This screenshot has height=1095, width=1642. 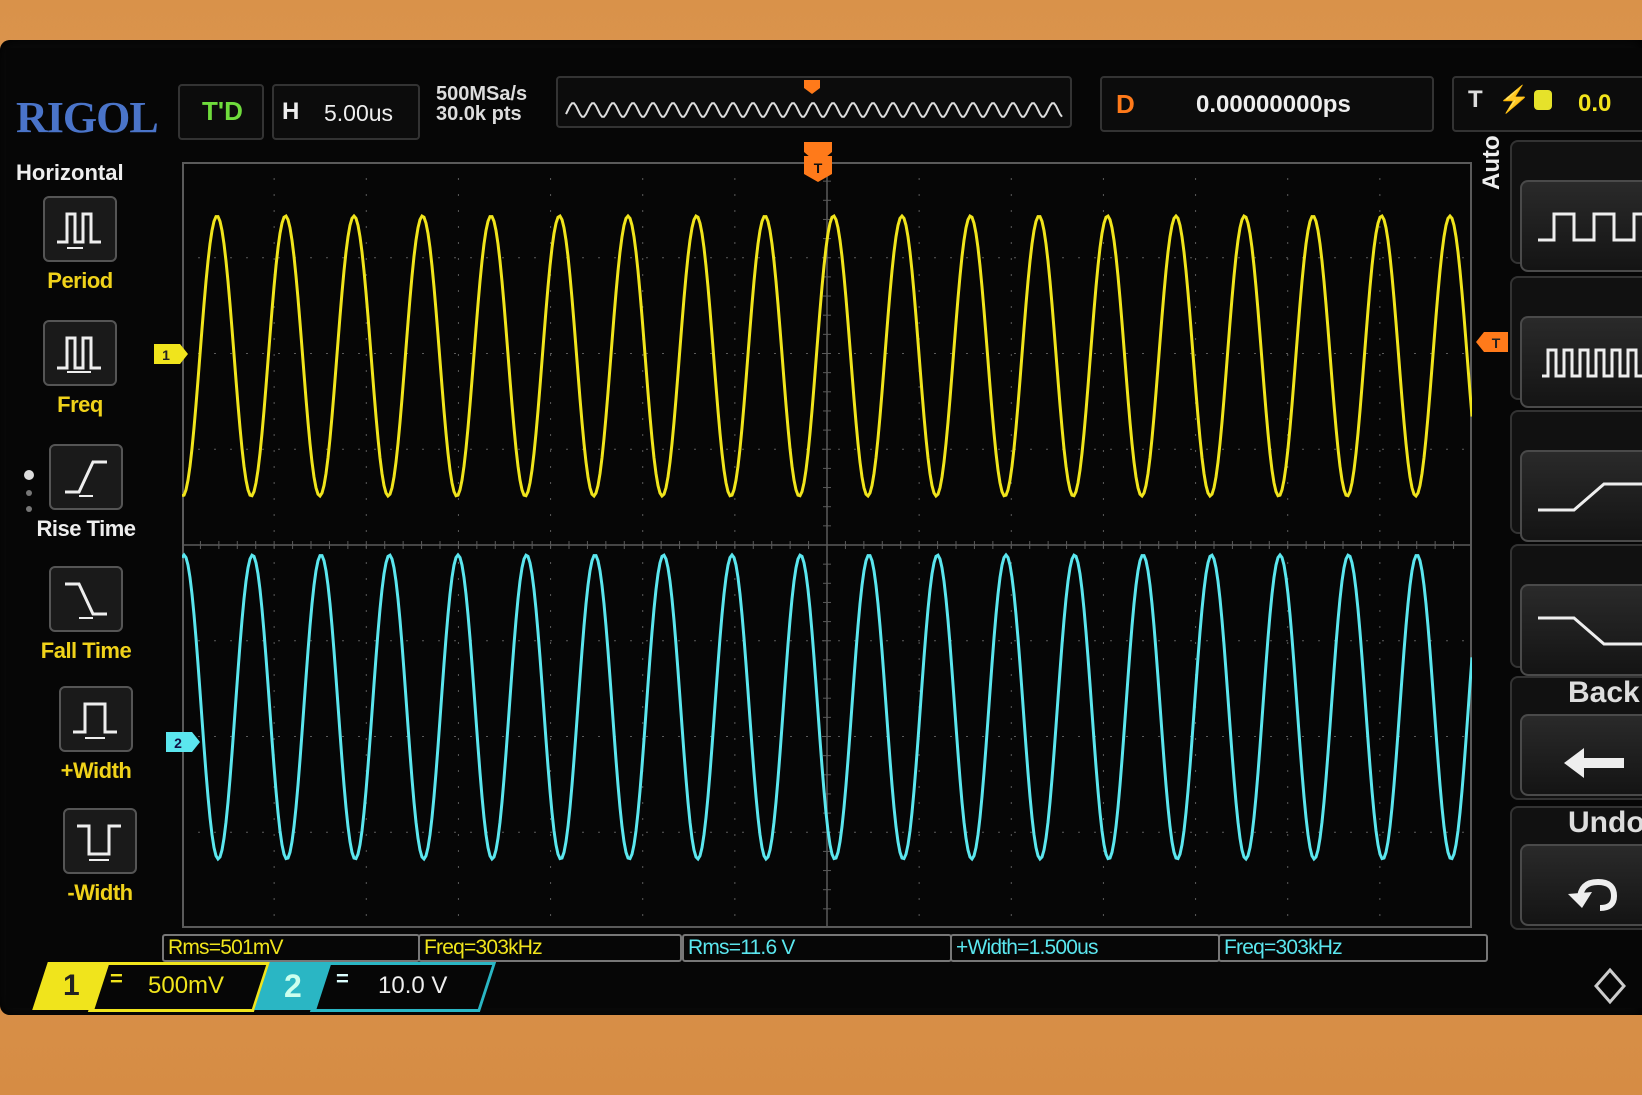 I want to click on menu-item-label: -Width, so click(x=100, y=892).